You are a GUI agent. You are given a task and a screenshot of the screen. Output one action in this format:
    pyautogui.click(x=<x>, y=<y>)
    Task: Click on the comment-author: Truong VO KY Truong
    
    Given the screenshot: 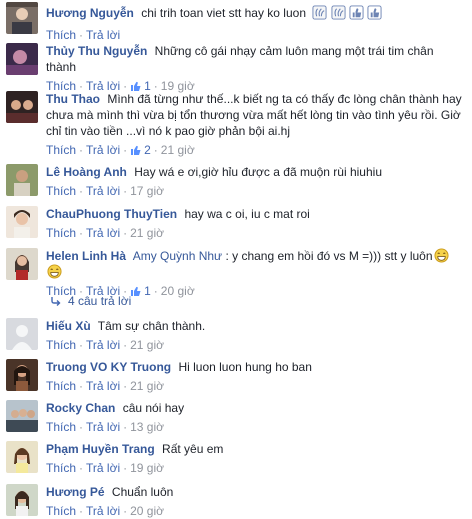 What is the action you would take?
    pyautogui.click(x=108, y=367)
    